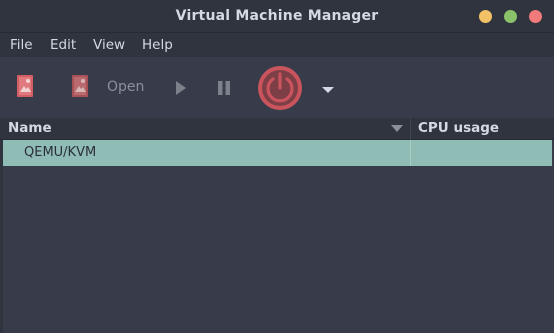 The image size is (554, 333). I want to click on shutdown-icon, so click(280, 88).